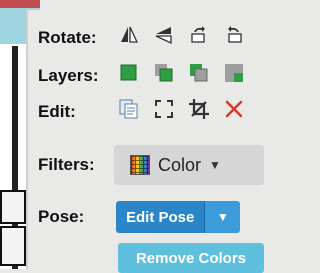  I want to click on duplicate-icon, so click(129, 109).